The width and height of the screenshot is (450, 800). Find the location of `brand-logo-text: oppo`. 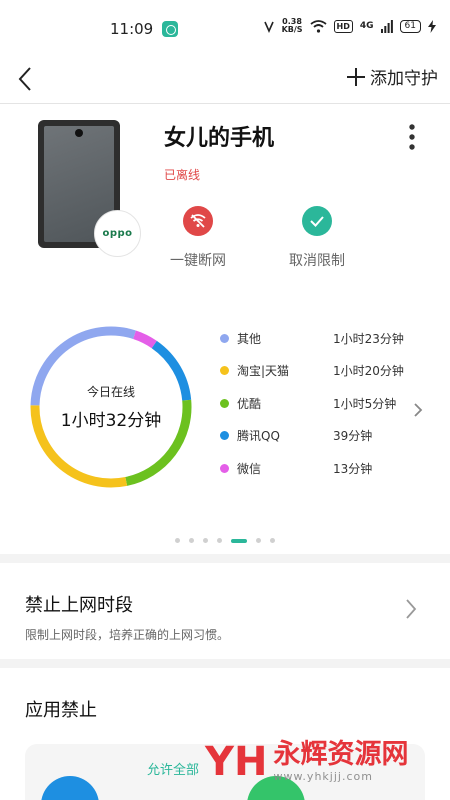

brand-logo-text: oppo is located at coordinates (117, 233).